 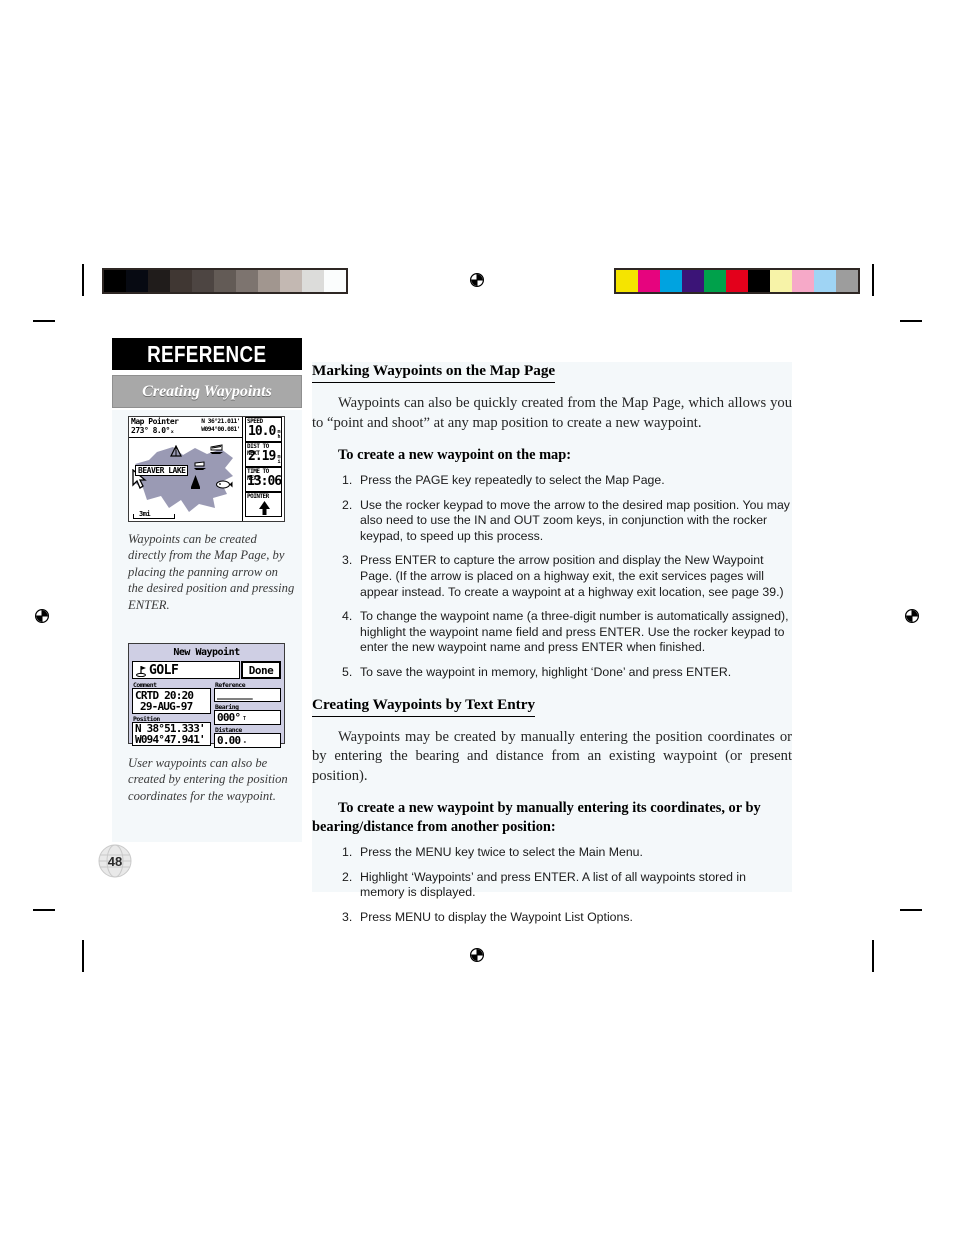 I want to click on map-pointer-bearing: 273° 8.0°ₓ, so click(x=153, y=430).